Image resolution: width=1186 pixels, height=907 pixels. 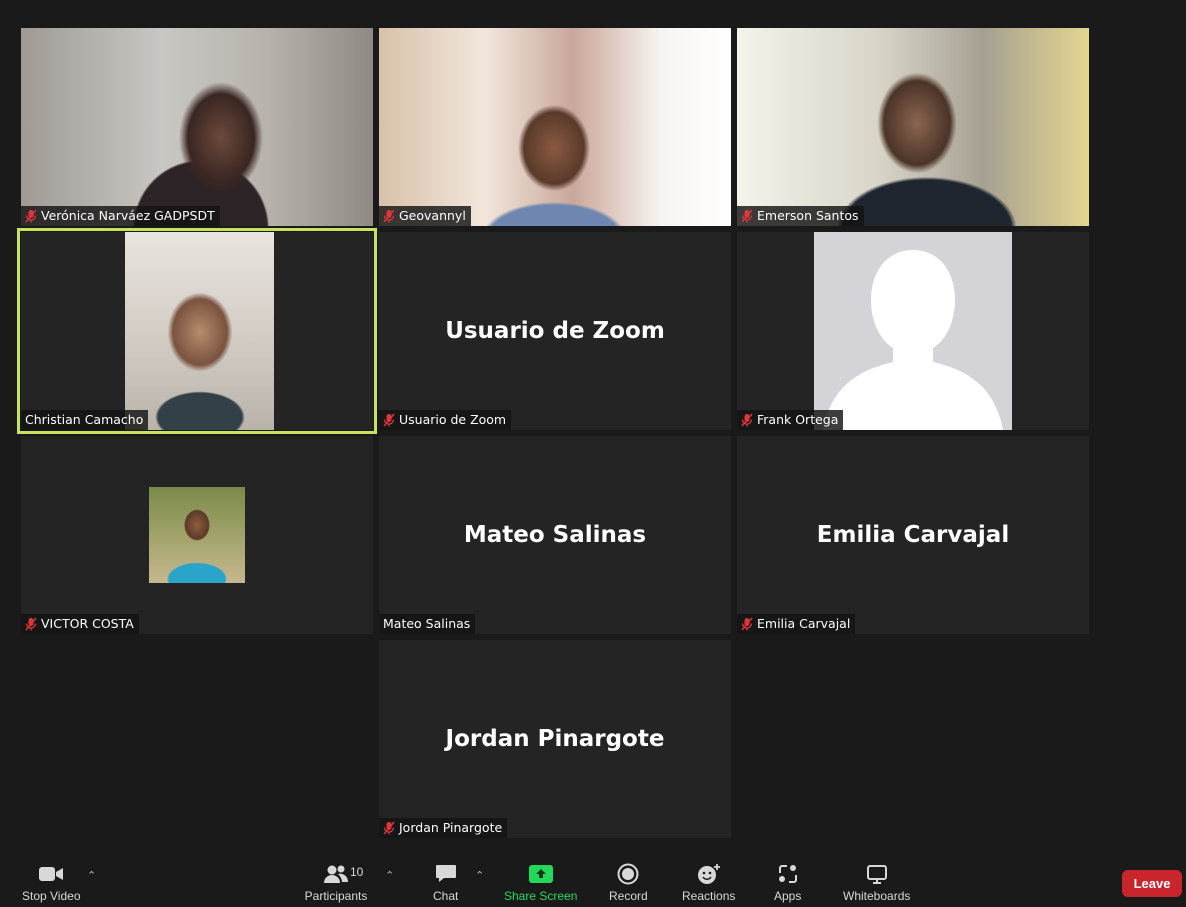 What do you see at coordinates (91, 875) in the screenshot?
I see `video-options-chevron-icon: ⌃` at bounding box center [91, 875].